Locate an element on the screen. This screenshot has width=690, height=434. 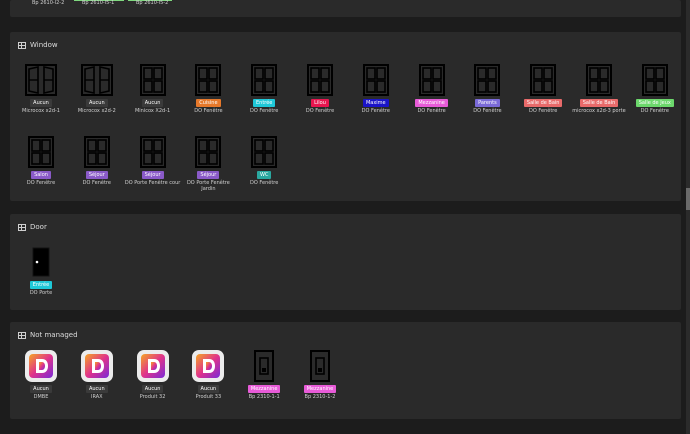
scrollbar-thumb is located at coordinates (688, 199).